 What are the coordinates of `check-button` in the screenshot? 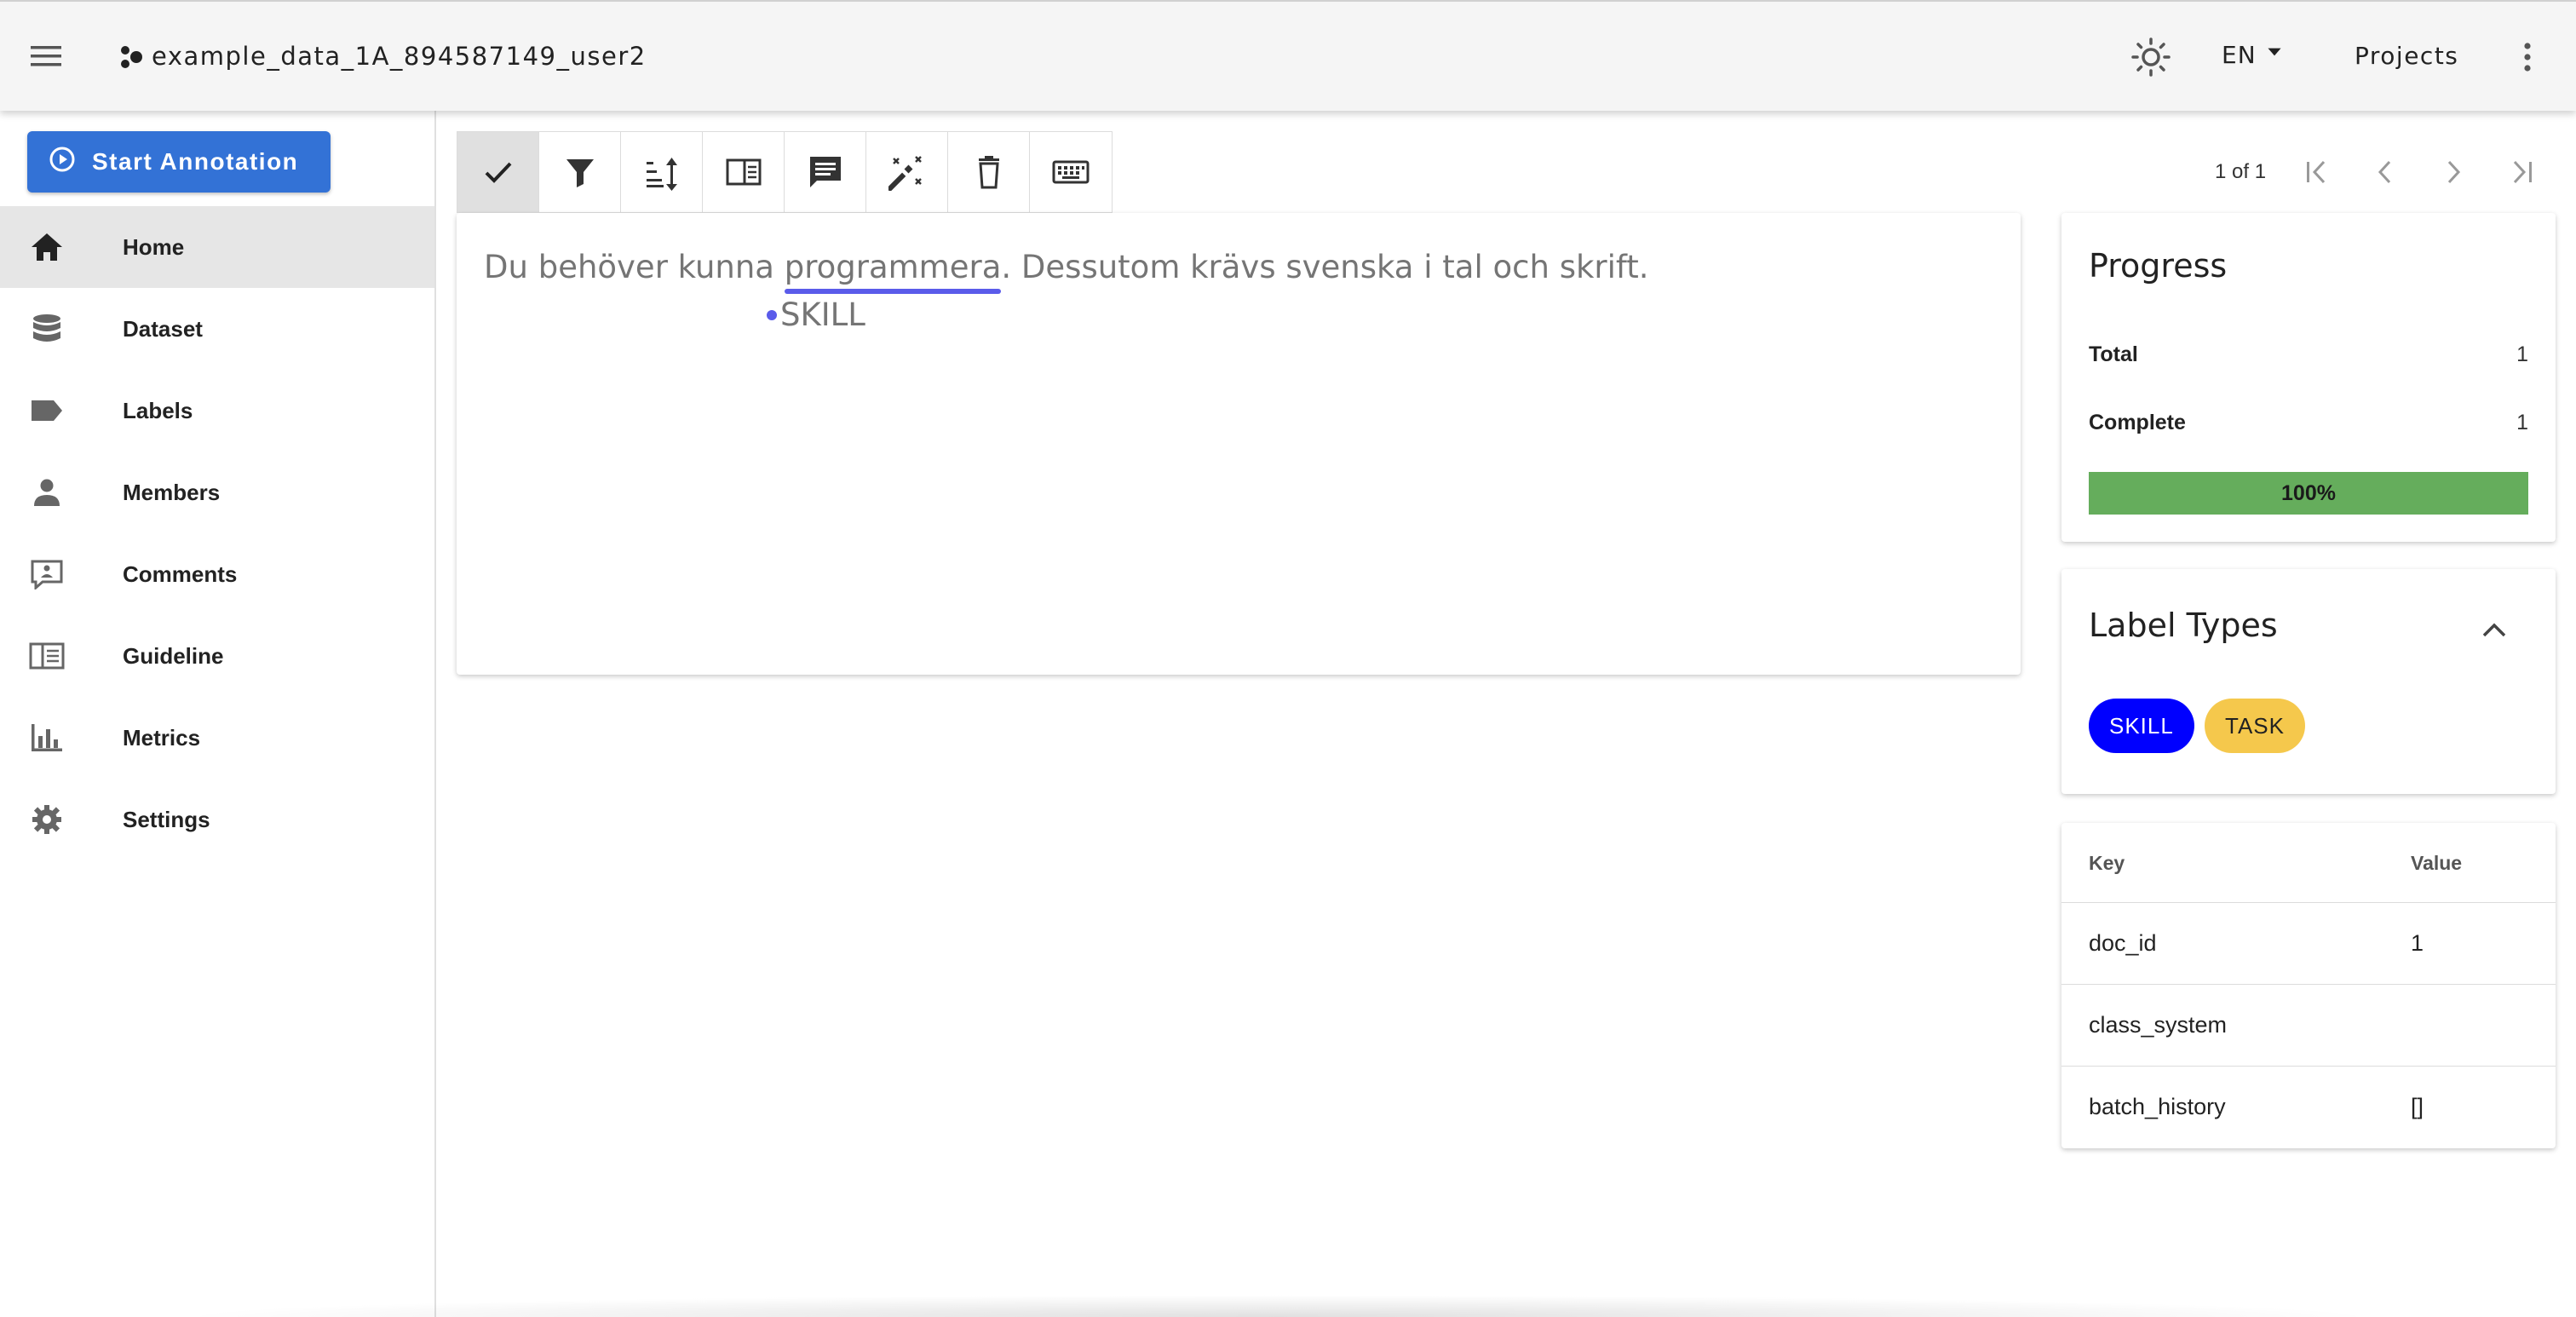 It's located at (498, 172).